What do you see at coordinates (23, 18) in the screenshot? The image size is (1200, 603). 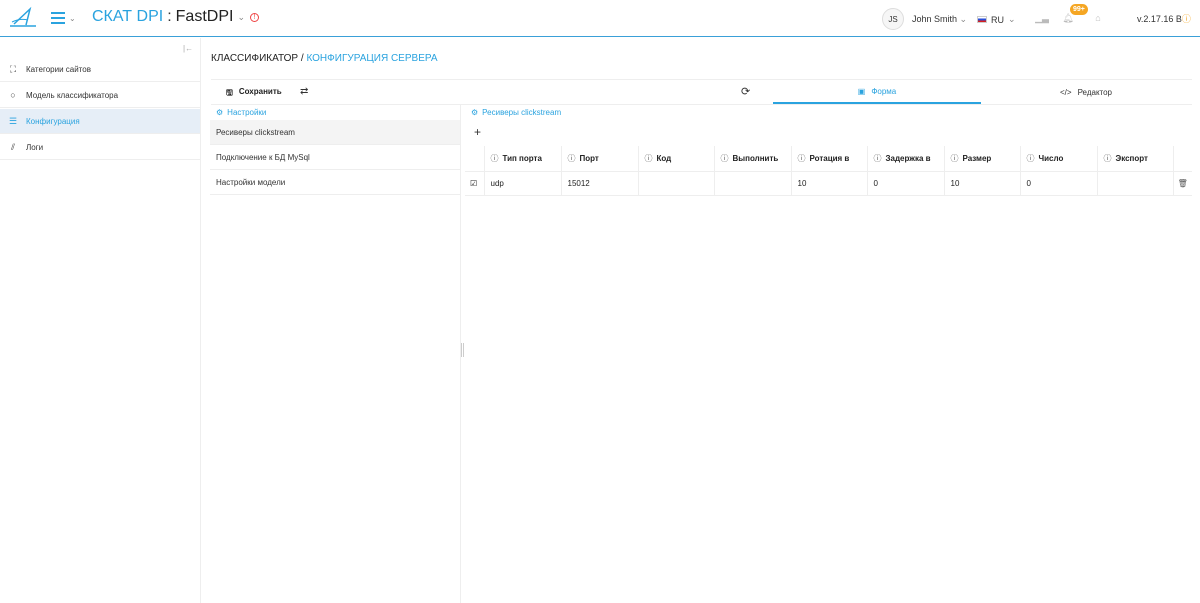 I see `logo-icon` at bounding box center [23, 18].